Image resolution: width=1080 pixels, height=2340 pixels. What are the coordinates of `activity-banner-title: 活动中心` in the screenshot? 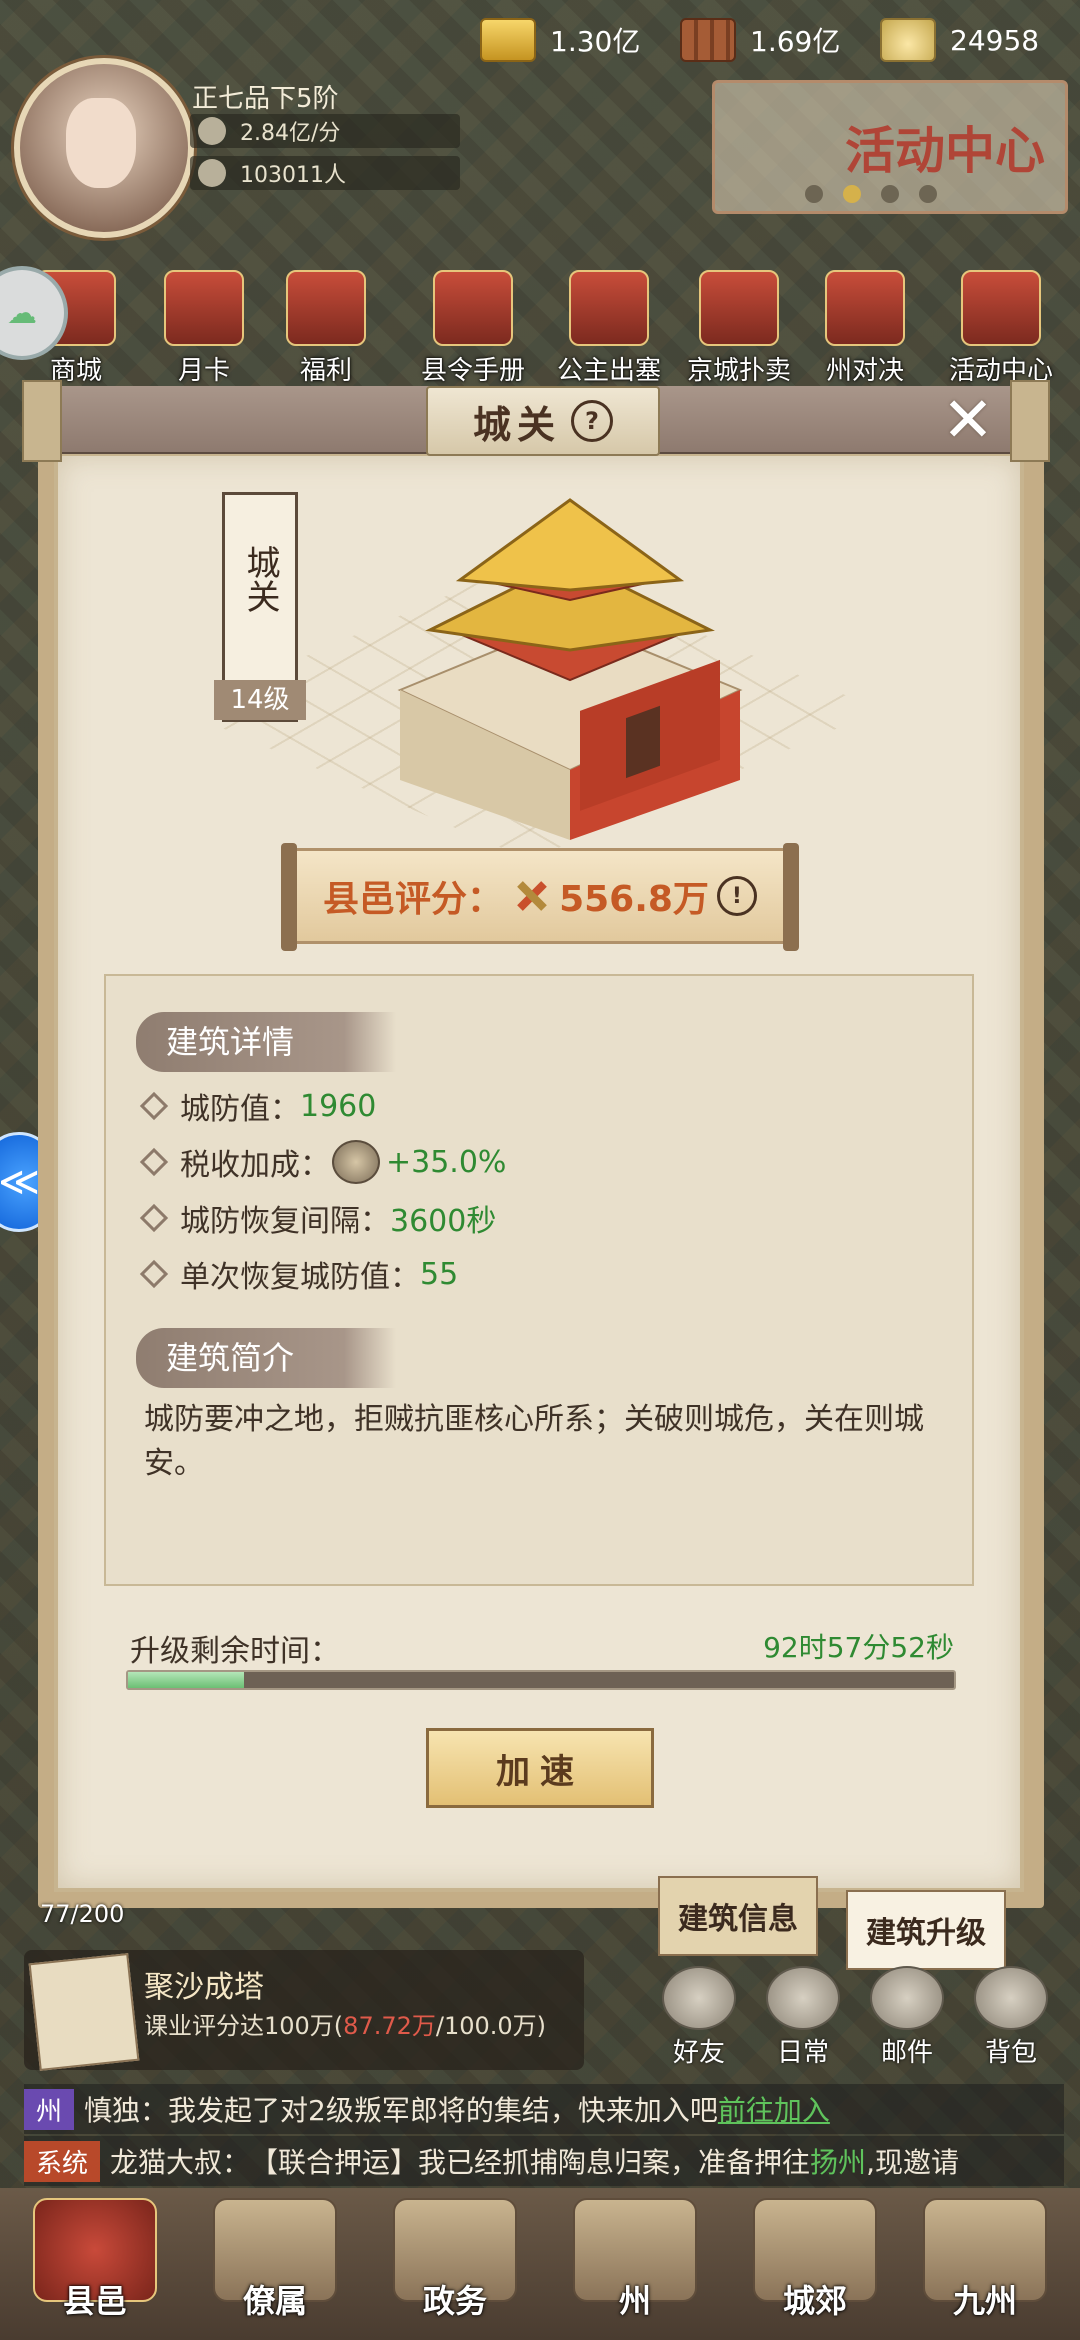 It's located at (945, 150).